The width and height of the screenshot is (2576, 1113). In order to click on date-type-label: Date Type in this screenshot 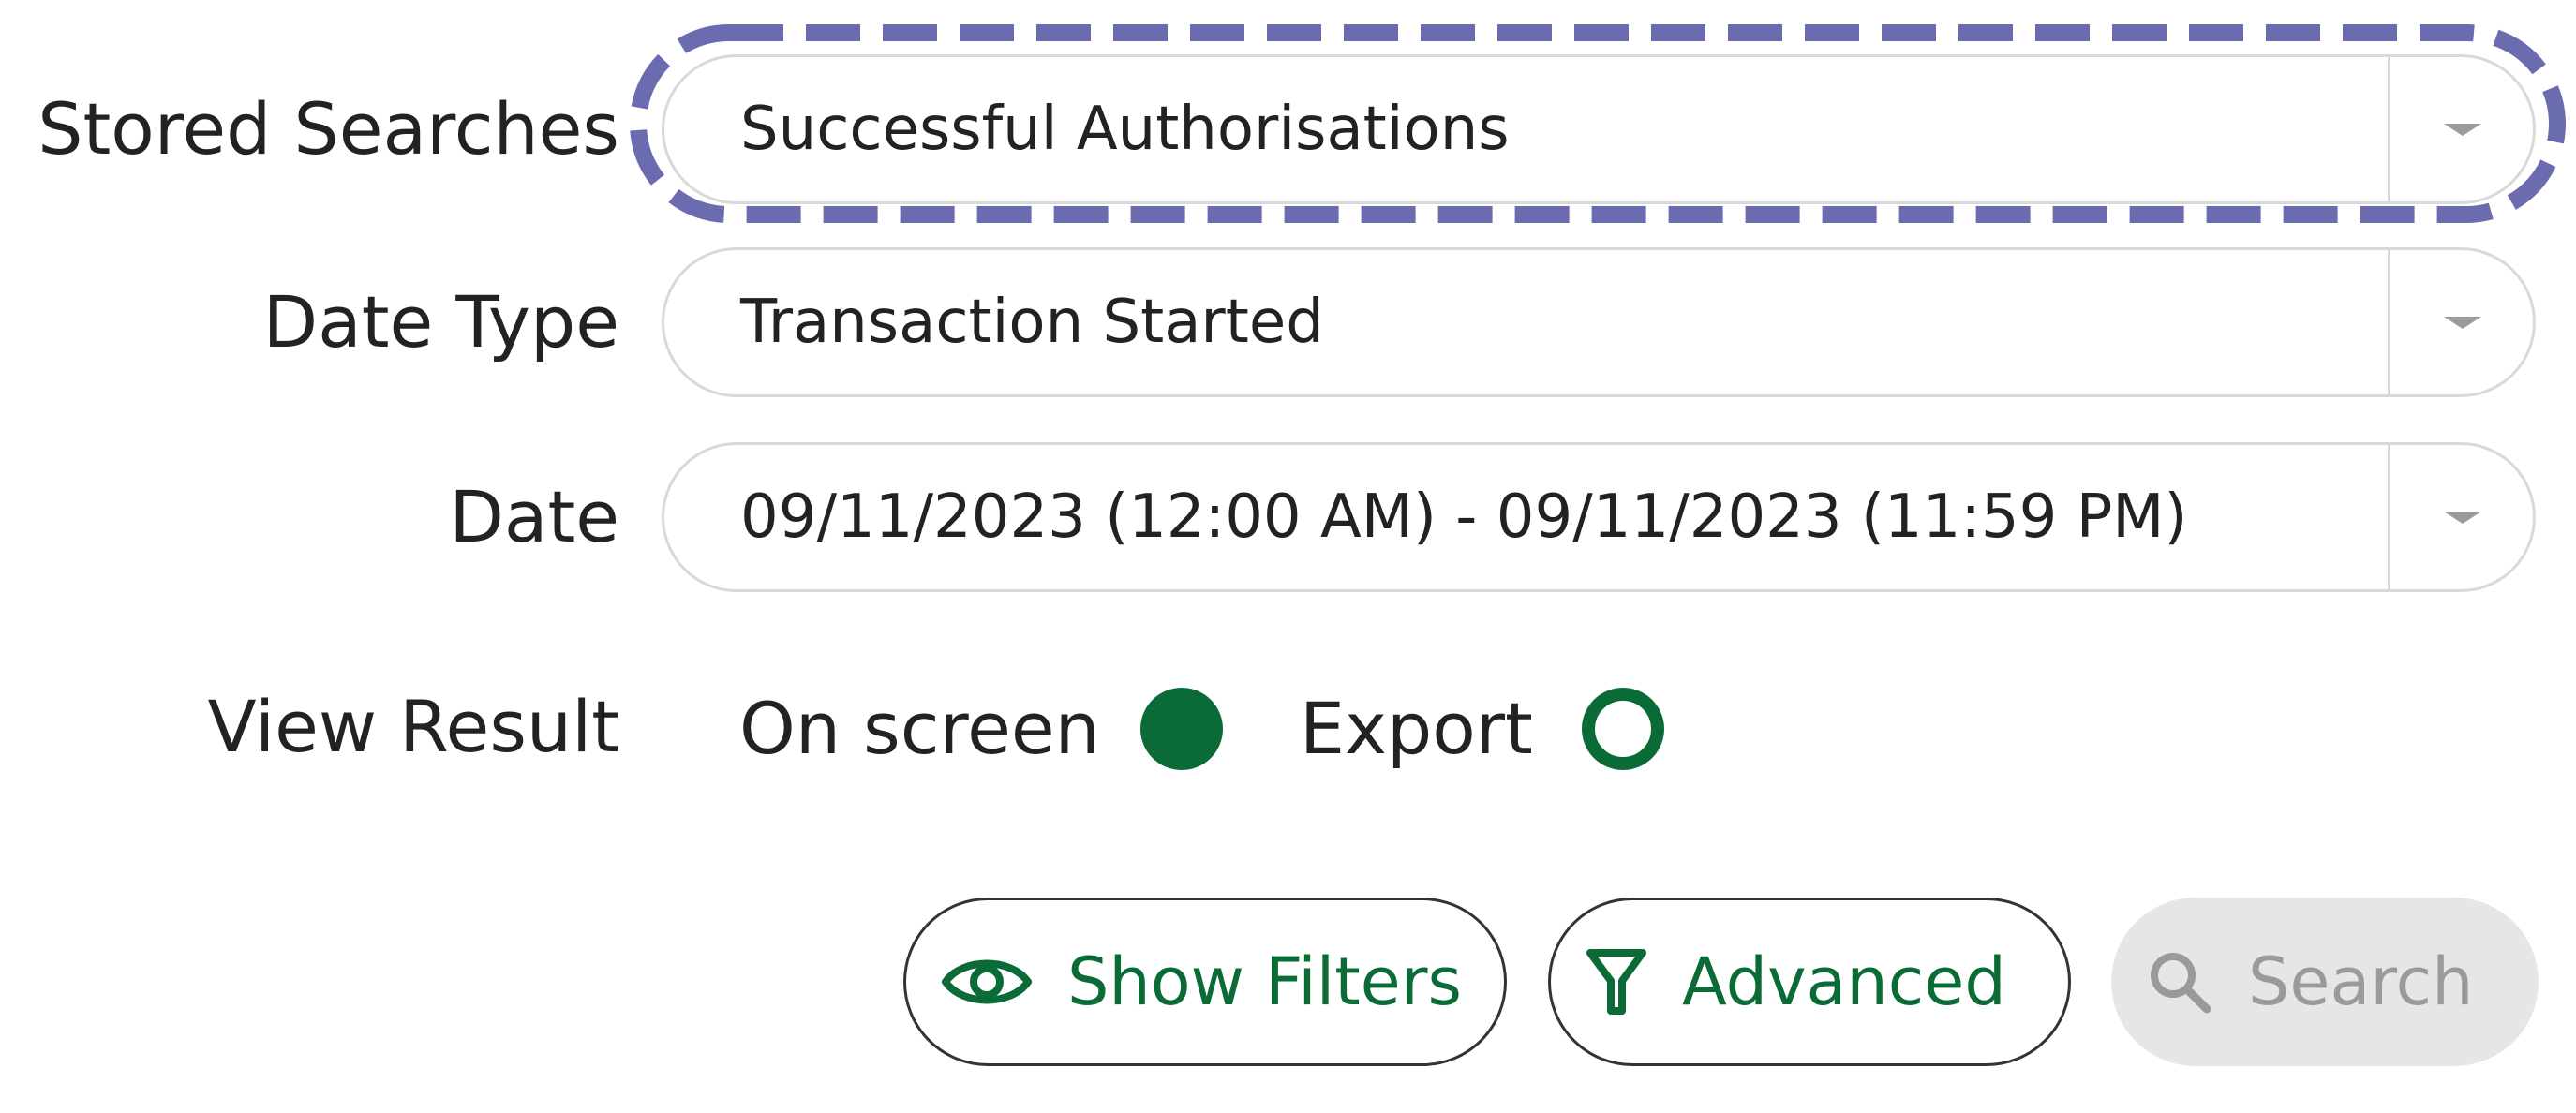, I will do `click(440, 322)`.